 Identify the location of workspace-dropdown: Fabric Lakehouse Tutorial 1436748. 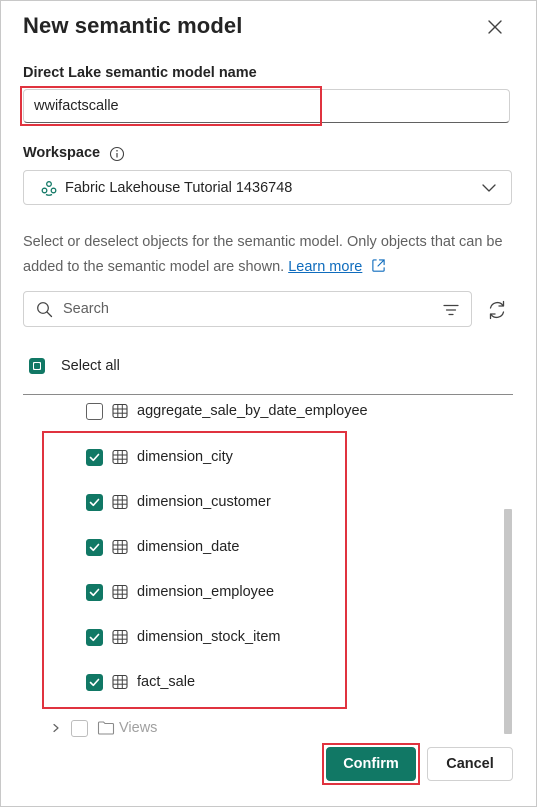
(267, 187).